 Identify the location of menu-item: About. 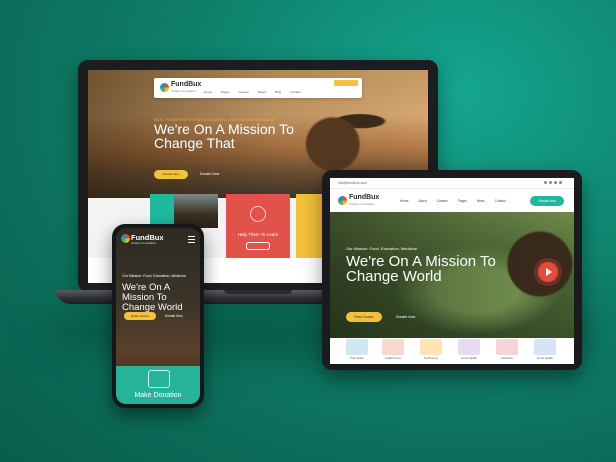
(423, 201).